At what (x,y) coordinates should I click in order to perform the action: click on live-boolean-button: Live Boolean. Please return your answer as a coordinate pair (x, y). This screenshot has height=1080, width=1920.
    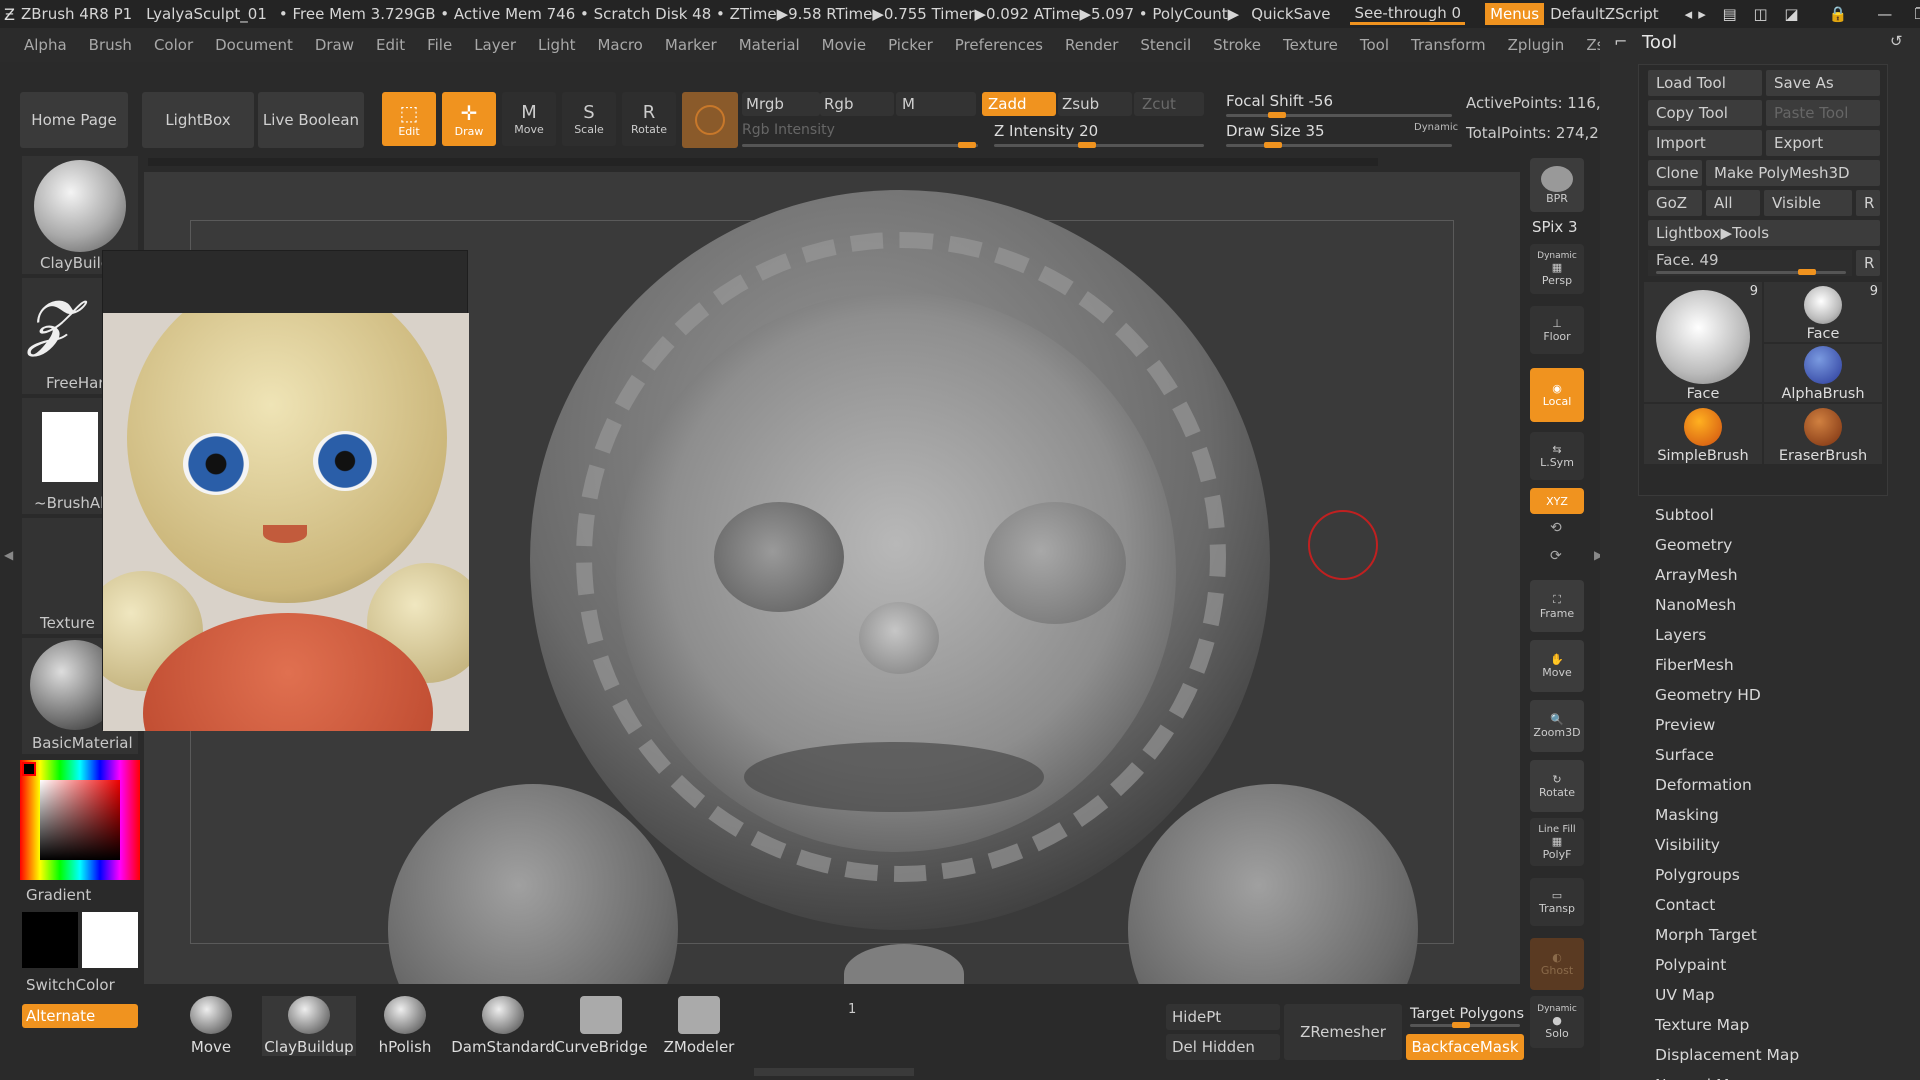
    Looking at the image, I should click on (311, 120).